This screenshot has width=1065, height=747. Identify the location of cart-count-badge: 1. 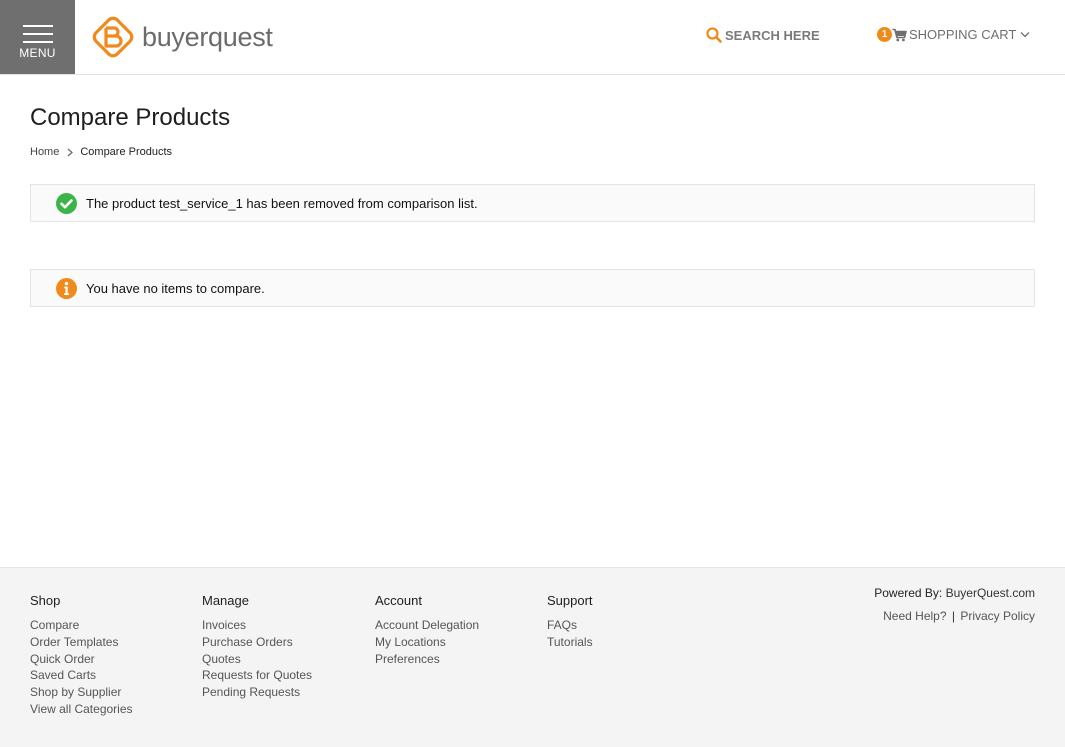
(884, 34).